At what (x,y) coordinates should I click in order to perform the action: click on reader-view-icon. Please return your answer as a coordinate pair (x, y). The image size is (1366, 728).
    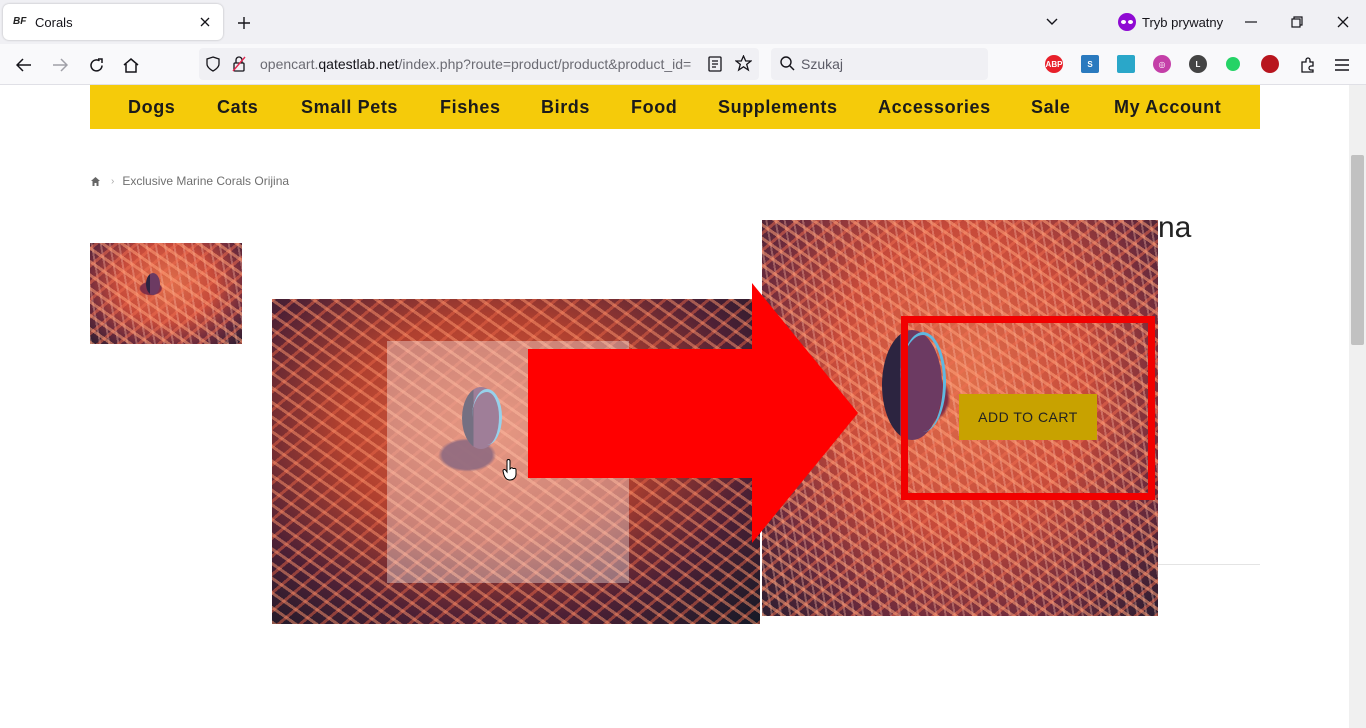
    Looking at the image, I should click on (715, 66).